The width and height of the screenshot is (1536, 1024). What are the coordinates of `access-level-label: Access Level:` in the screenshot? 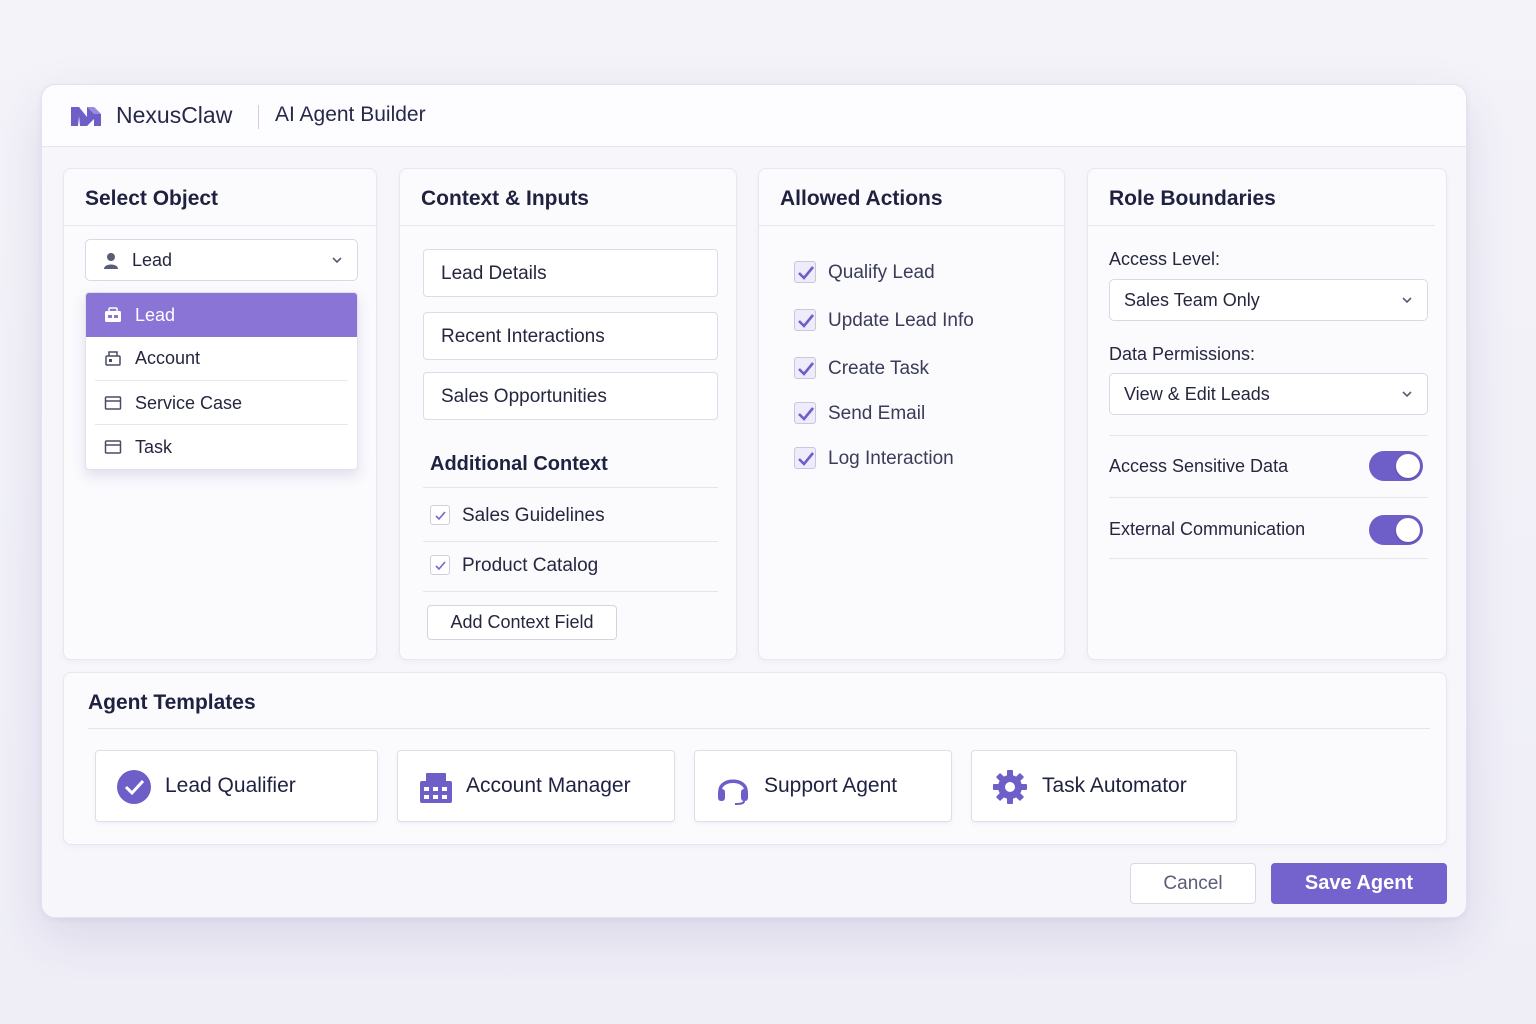 It's located at (1165, 259).